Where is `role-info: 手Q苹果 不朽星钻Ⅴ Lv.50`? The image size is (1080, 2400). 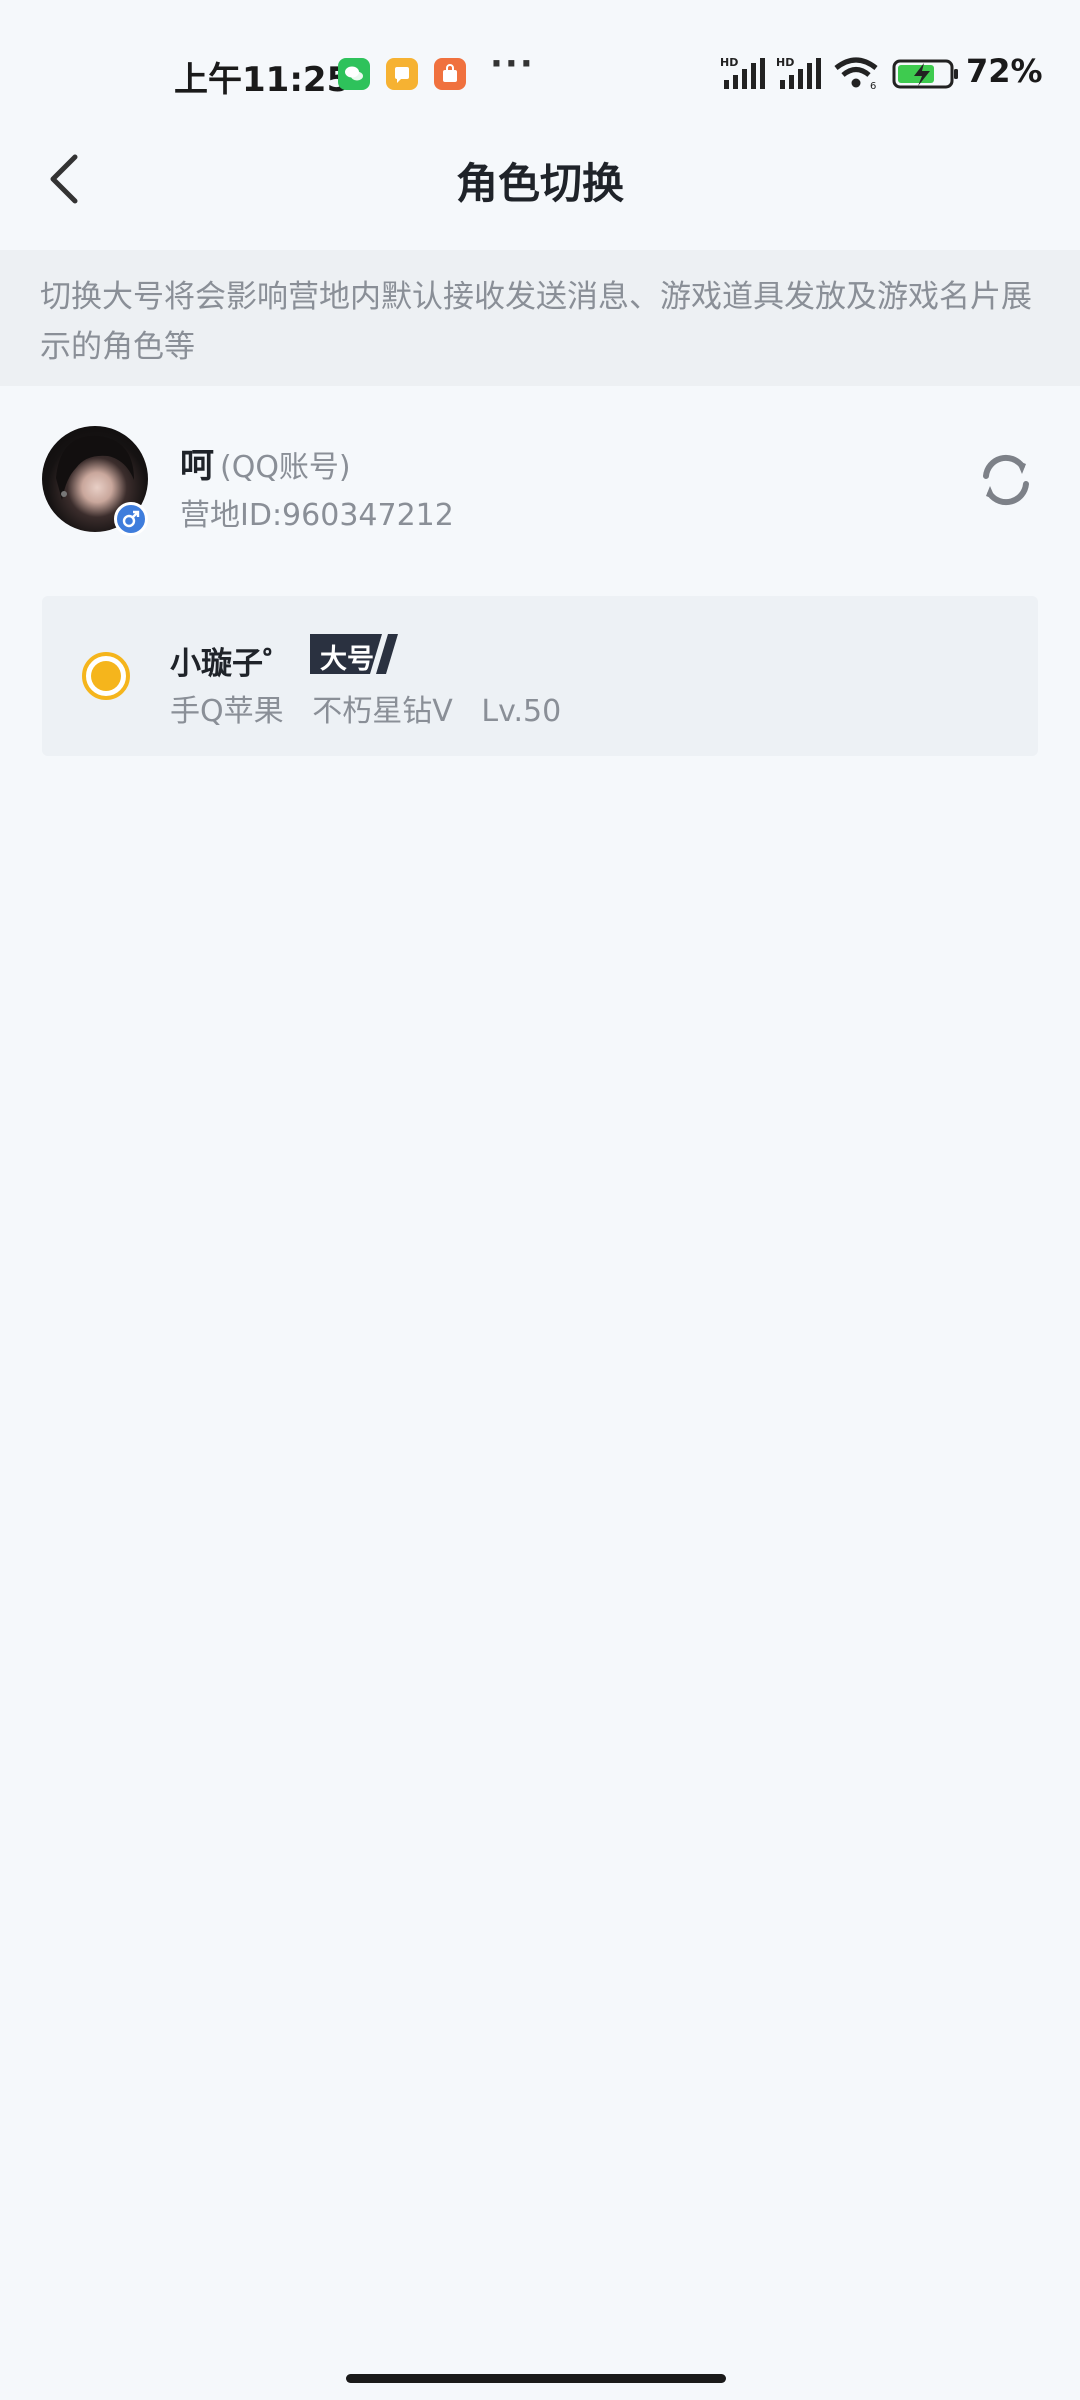
role-info: 手Q苹果 不朽星钻Ⅴ Lv.50 is located at coordinates (366, 711).